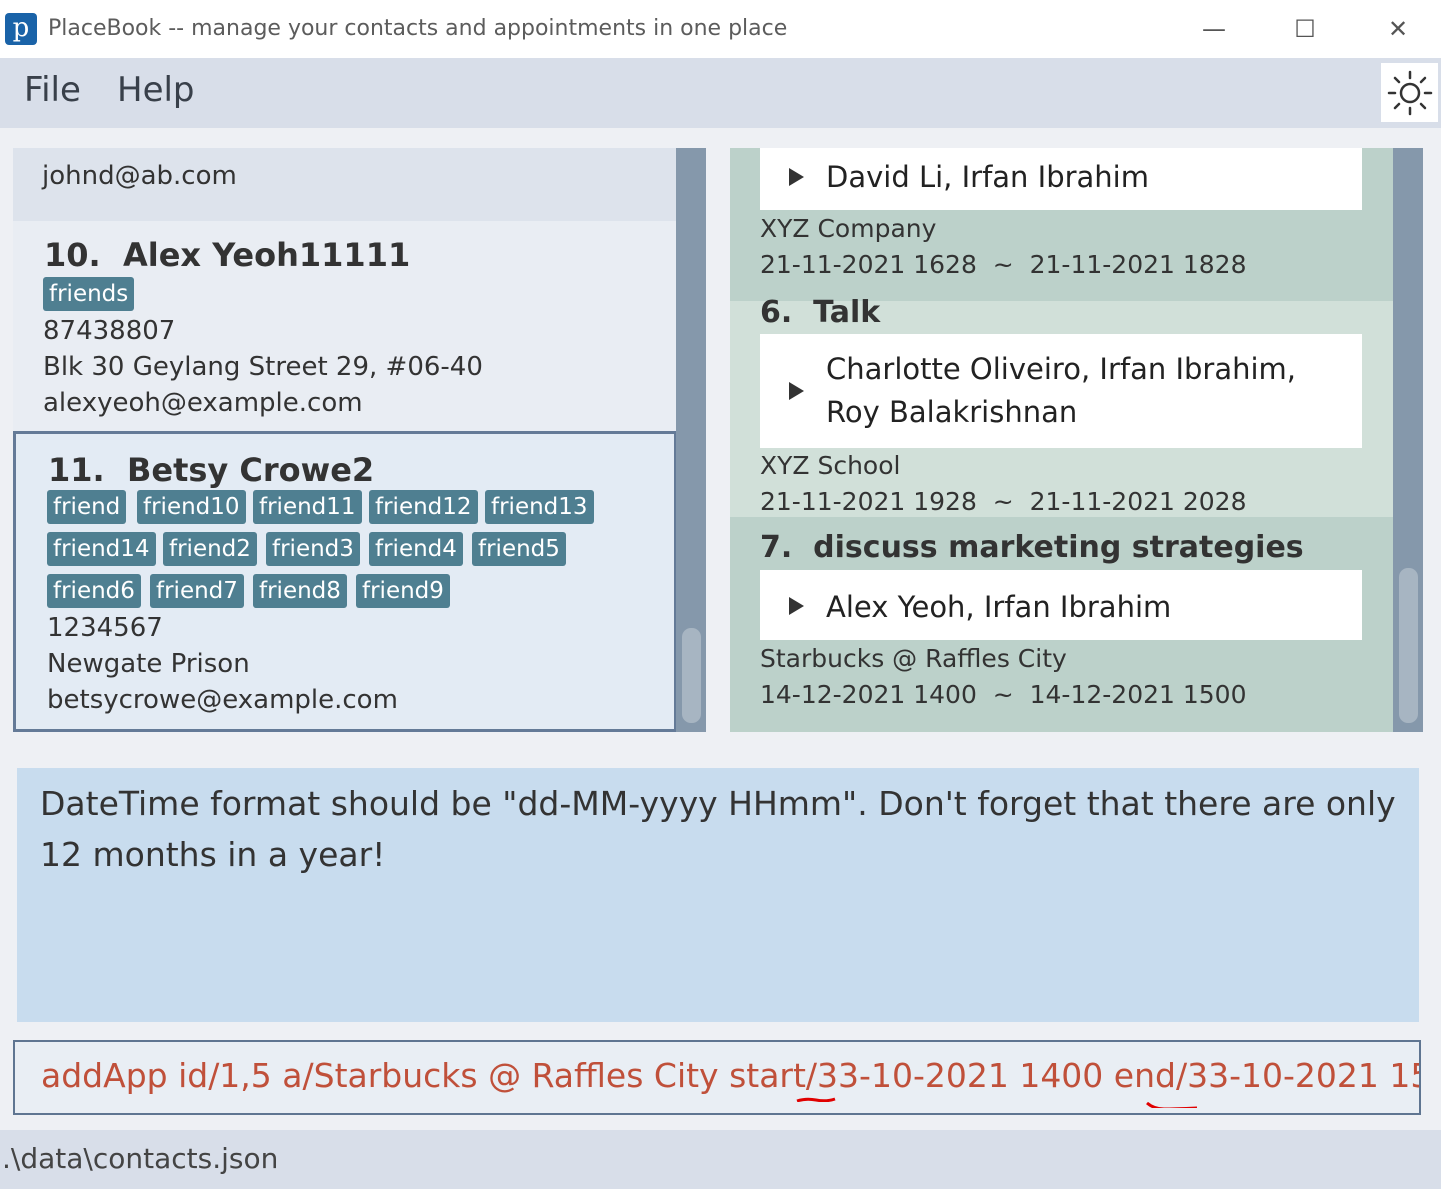 The height and width of the screenshot is (1189, 1441). Describe the element at coordinates (210, 549) in the screenshot. I see `contact-tag: friend2` at that location.